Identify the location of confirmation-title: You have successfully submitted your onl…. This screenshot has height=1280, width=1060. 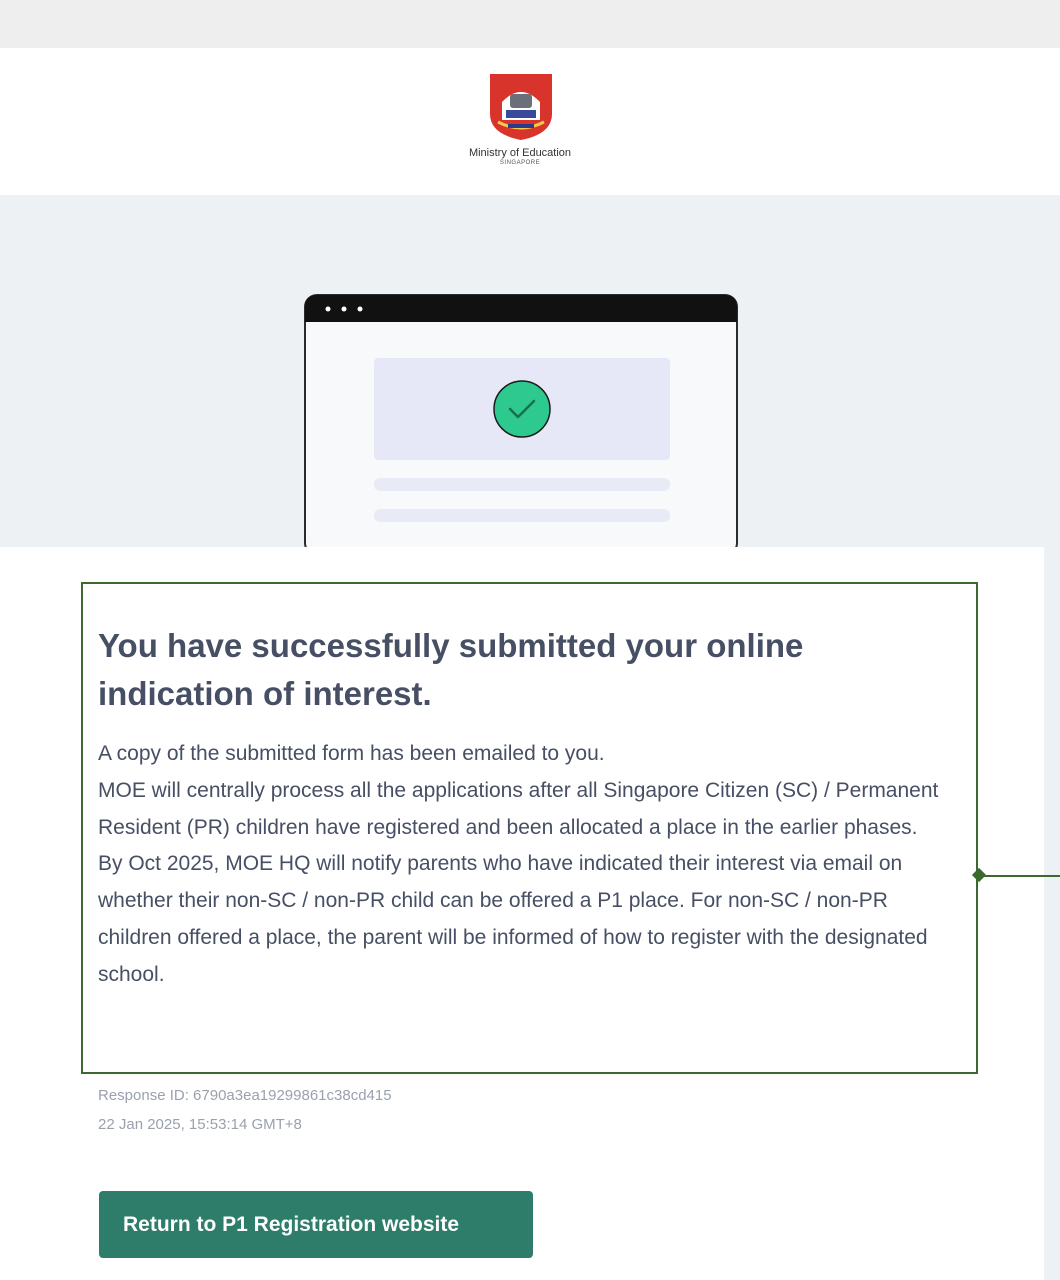
(451, 669).